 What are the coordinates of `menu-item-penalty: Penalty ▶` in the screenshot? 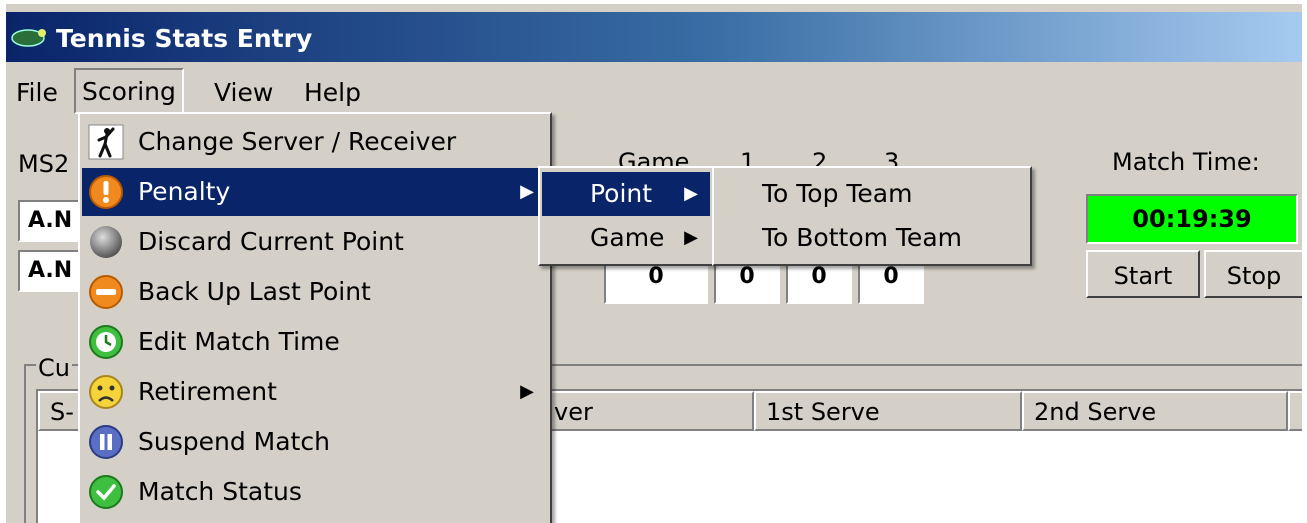 It's located at (315, 192).